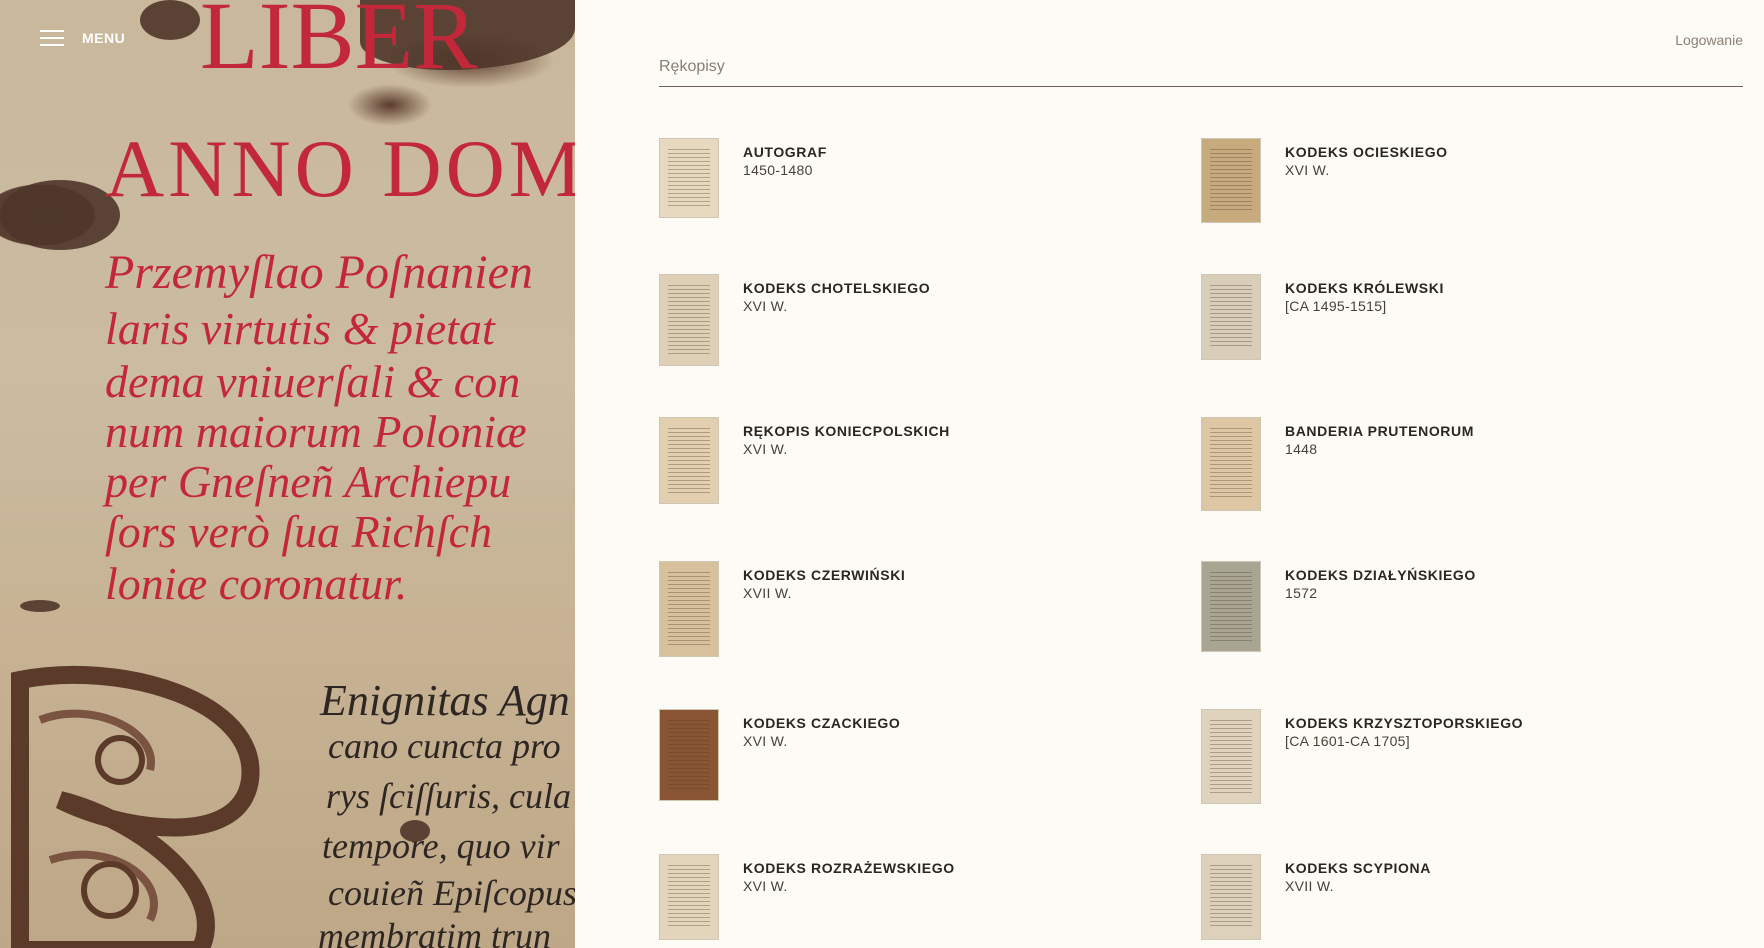 Image resolution: width=1764 pixels, height=948 pixels. Describe the element at coordinates (434, 932) in the screenshot. I see `hero-text-6: membratim trun` at that location.